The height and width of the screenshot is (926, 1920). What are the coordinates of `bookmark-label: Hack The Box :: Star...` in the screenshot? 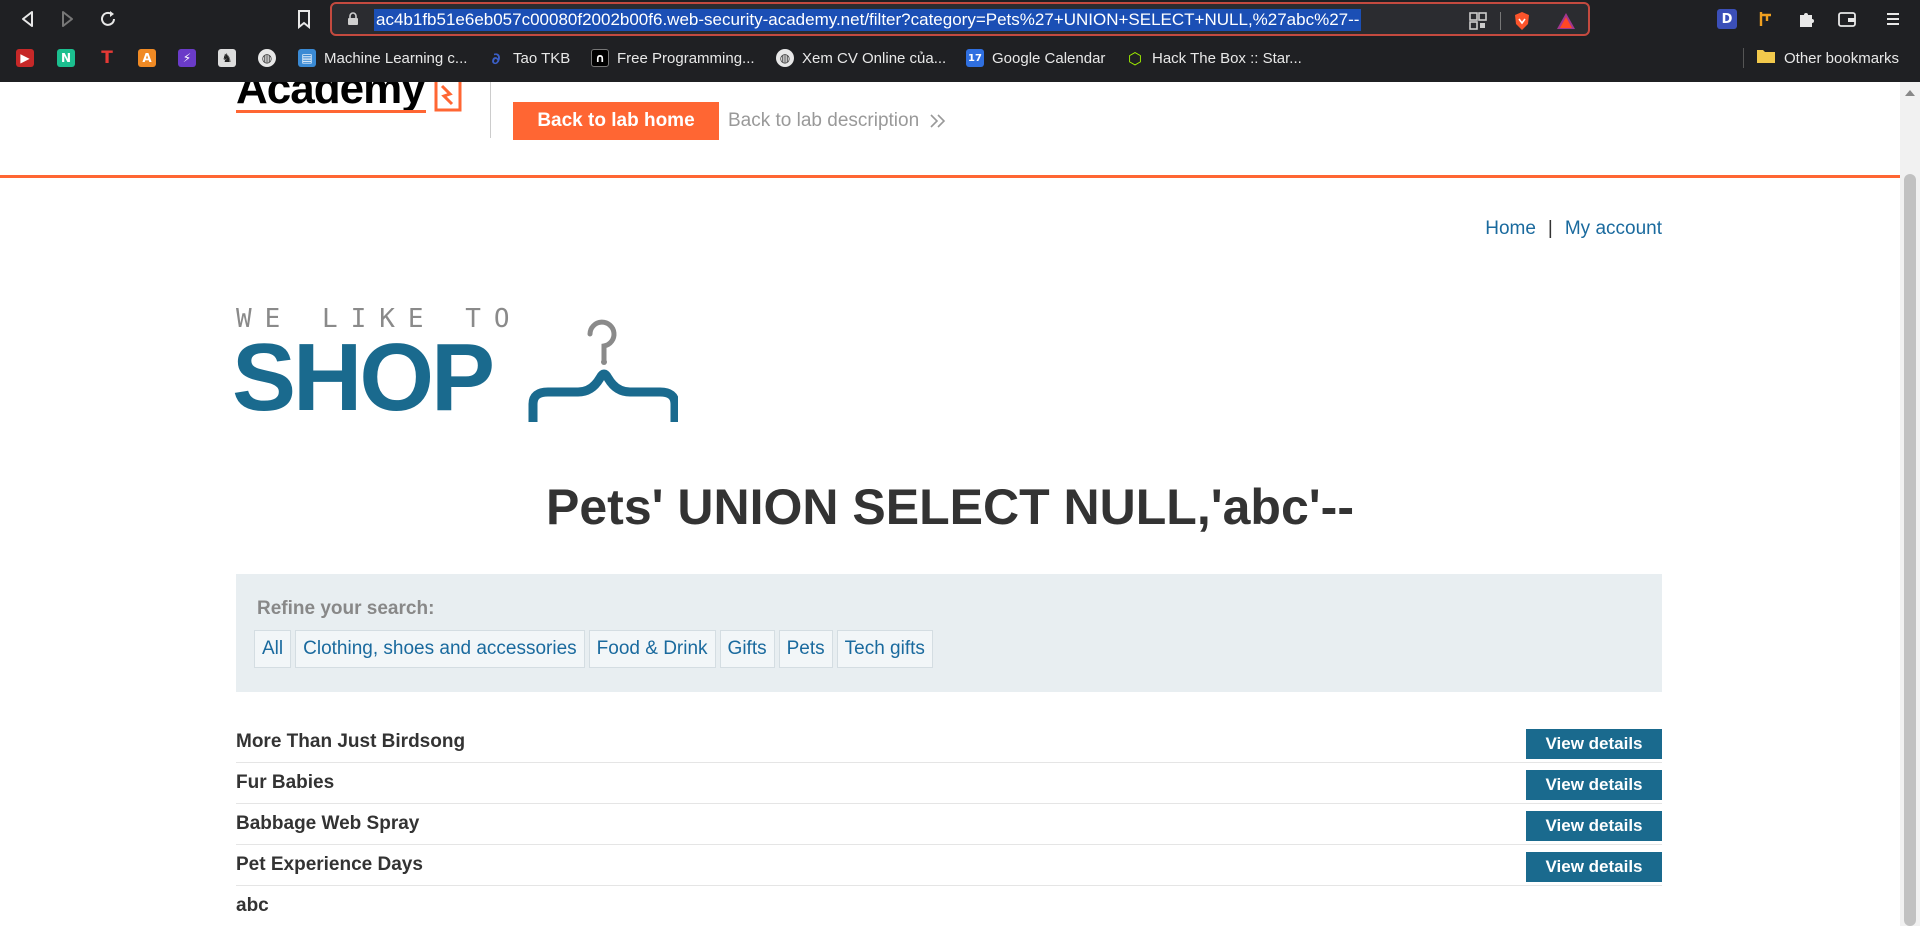 It's located at (1227, 58).